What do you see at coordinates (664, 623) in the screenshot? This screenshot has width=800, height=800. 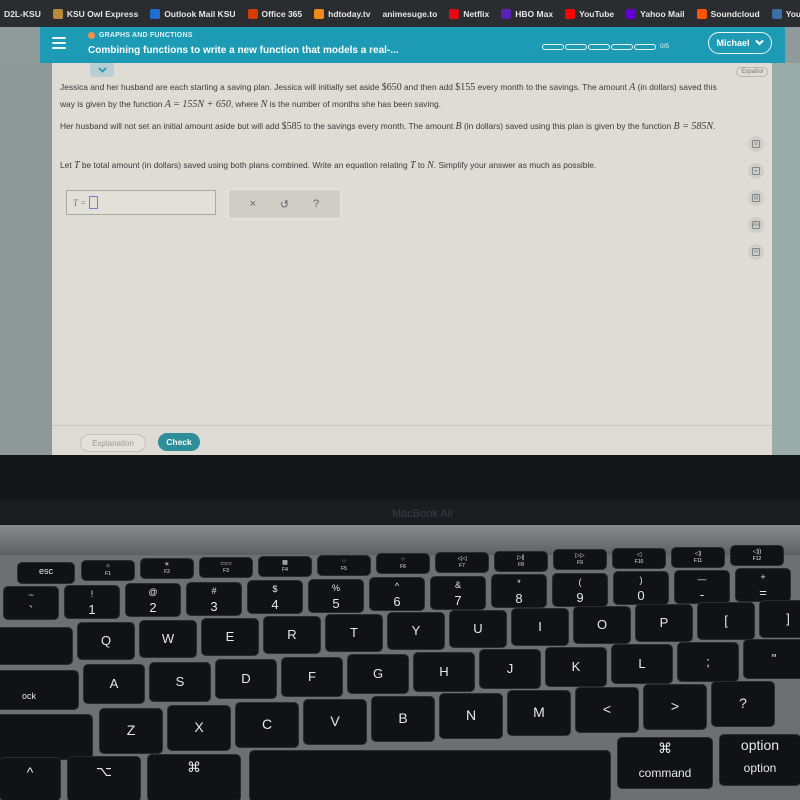 I see `key-p: P` at bounding box center [664, 623].